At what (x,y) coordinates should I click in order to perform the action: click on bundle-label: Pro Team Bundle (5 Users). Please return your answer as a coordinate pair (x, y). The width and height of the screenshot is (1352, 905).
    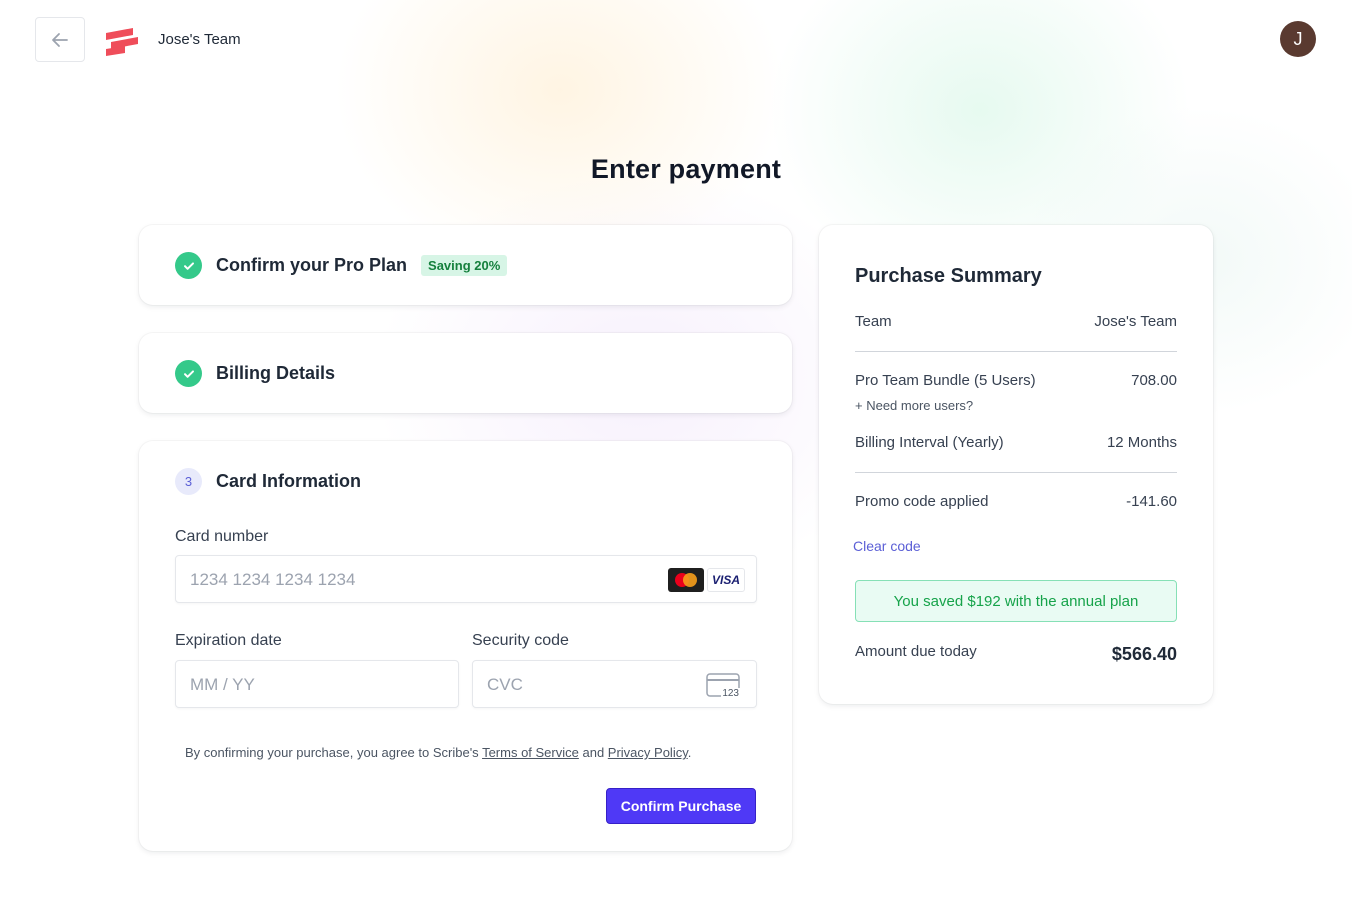
    Looking at the image, I should click on (945, 380).